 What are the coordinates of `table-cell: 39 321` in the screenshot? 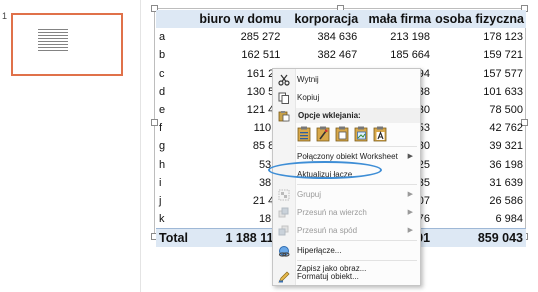 It's located at (506, 146).